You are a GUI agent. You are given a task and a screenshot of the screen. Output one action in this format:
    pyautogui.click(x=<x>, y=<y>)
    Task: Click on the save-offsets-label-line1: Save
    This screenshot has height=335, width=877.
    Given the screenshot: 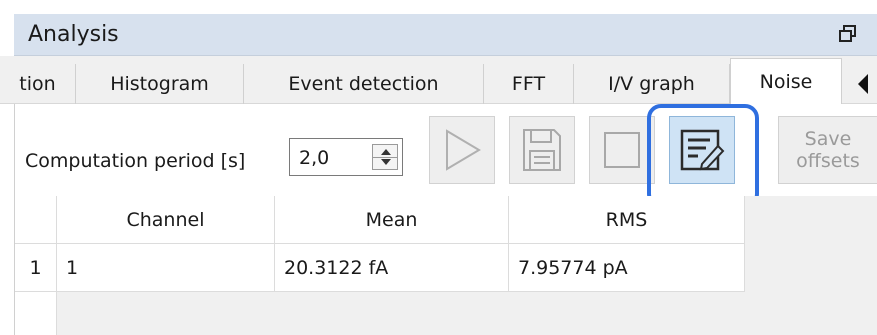 What is the action you would take?
    pyautogui.click(x=828, y=139)
    